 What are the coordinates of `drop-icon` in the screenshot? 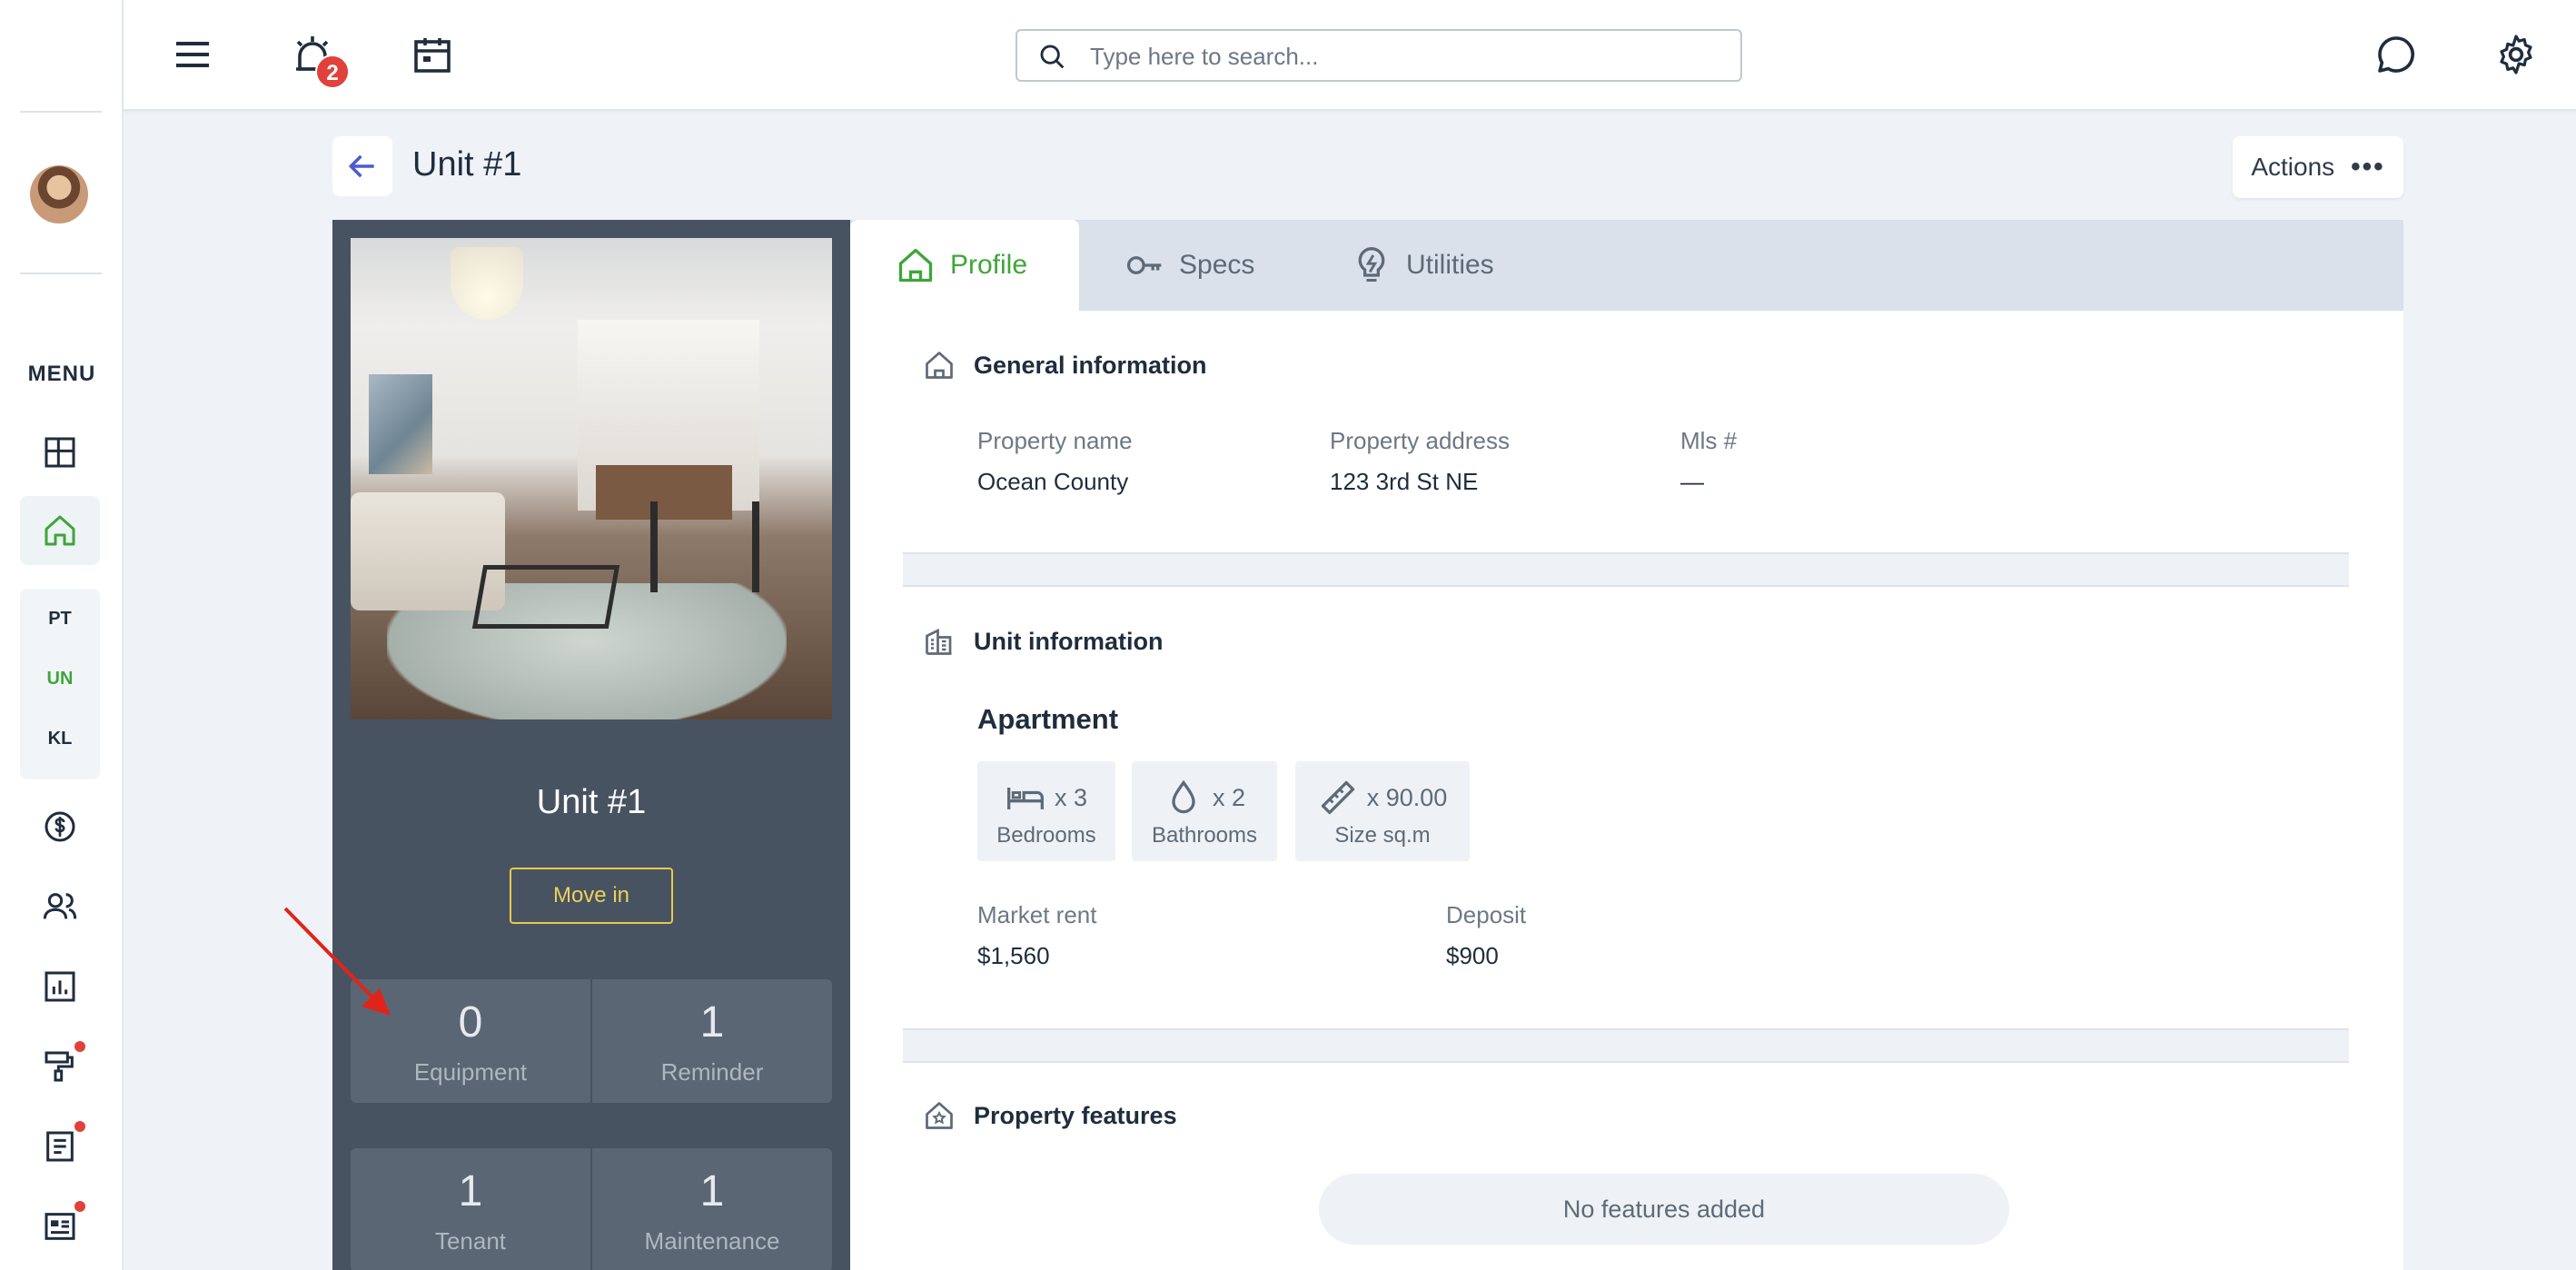 It's located at (1183, 796).